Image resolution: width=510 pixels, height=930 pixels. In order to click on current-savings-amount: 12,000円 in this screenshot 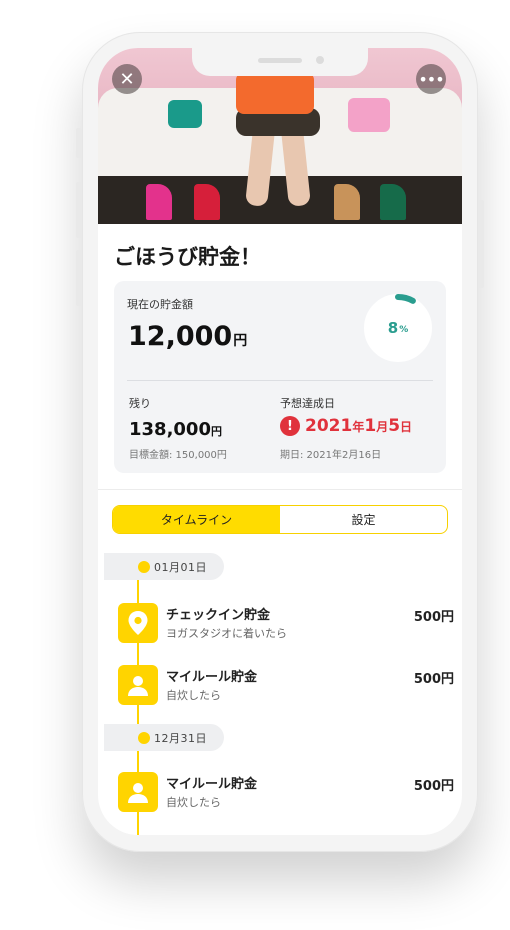, I will do `click(188, 336)`.